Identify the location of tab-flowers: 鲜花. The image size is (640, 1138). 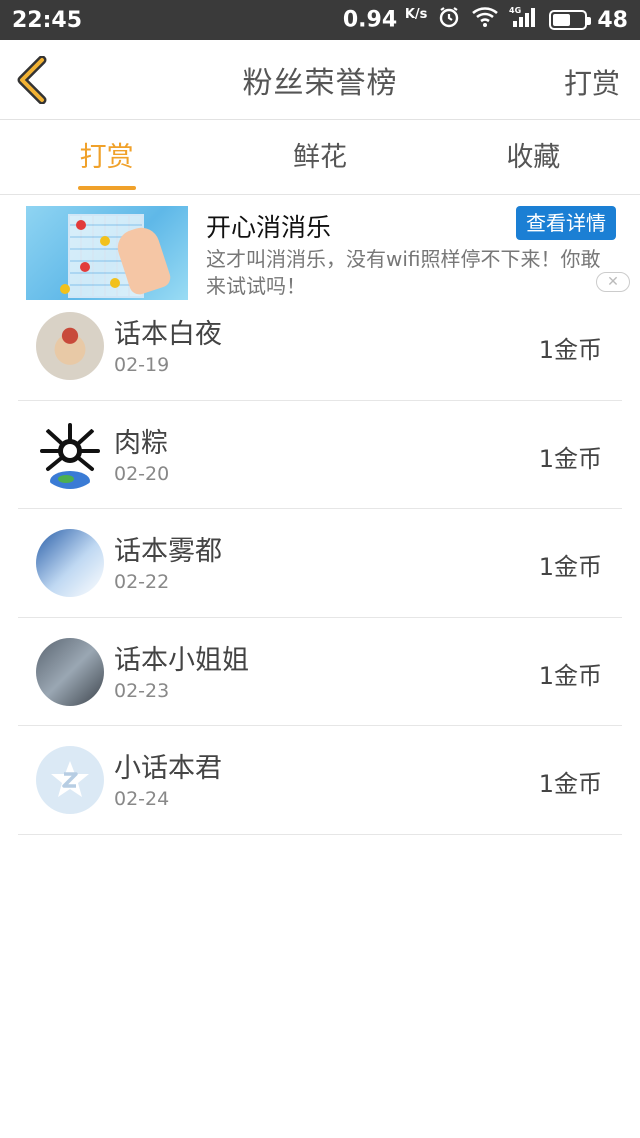
(319, 157).